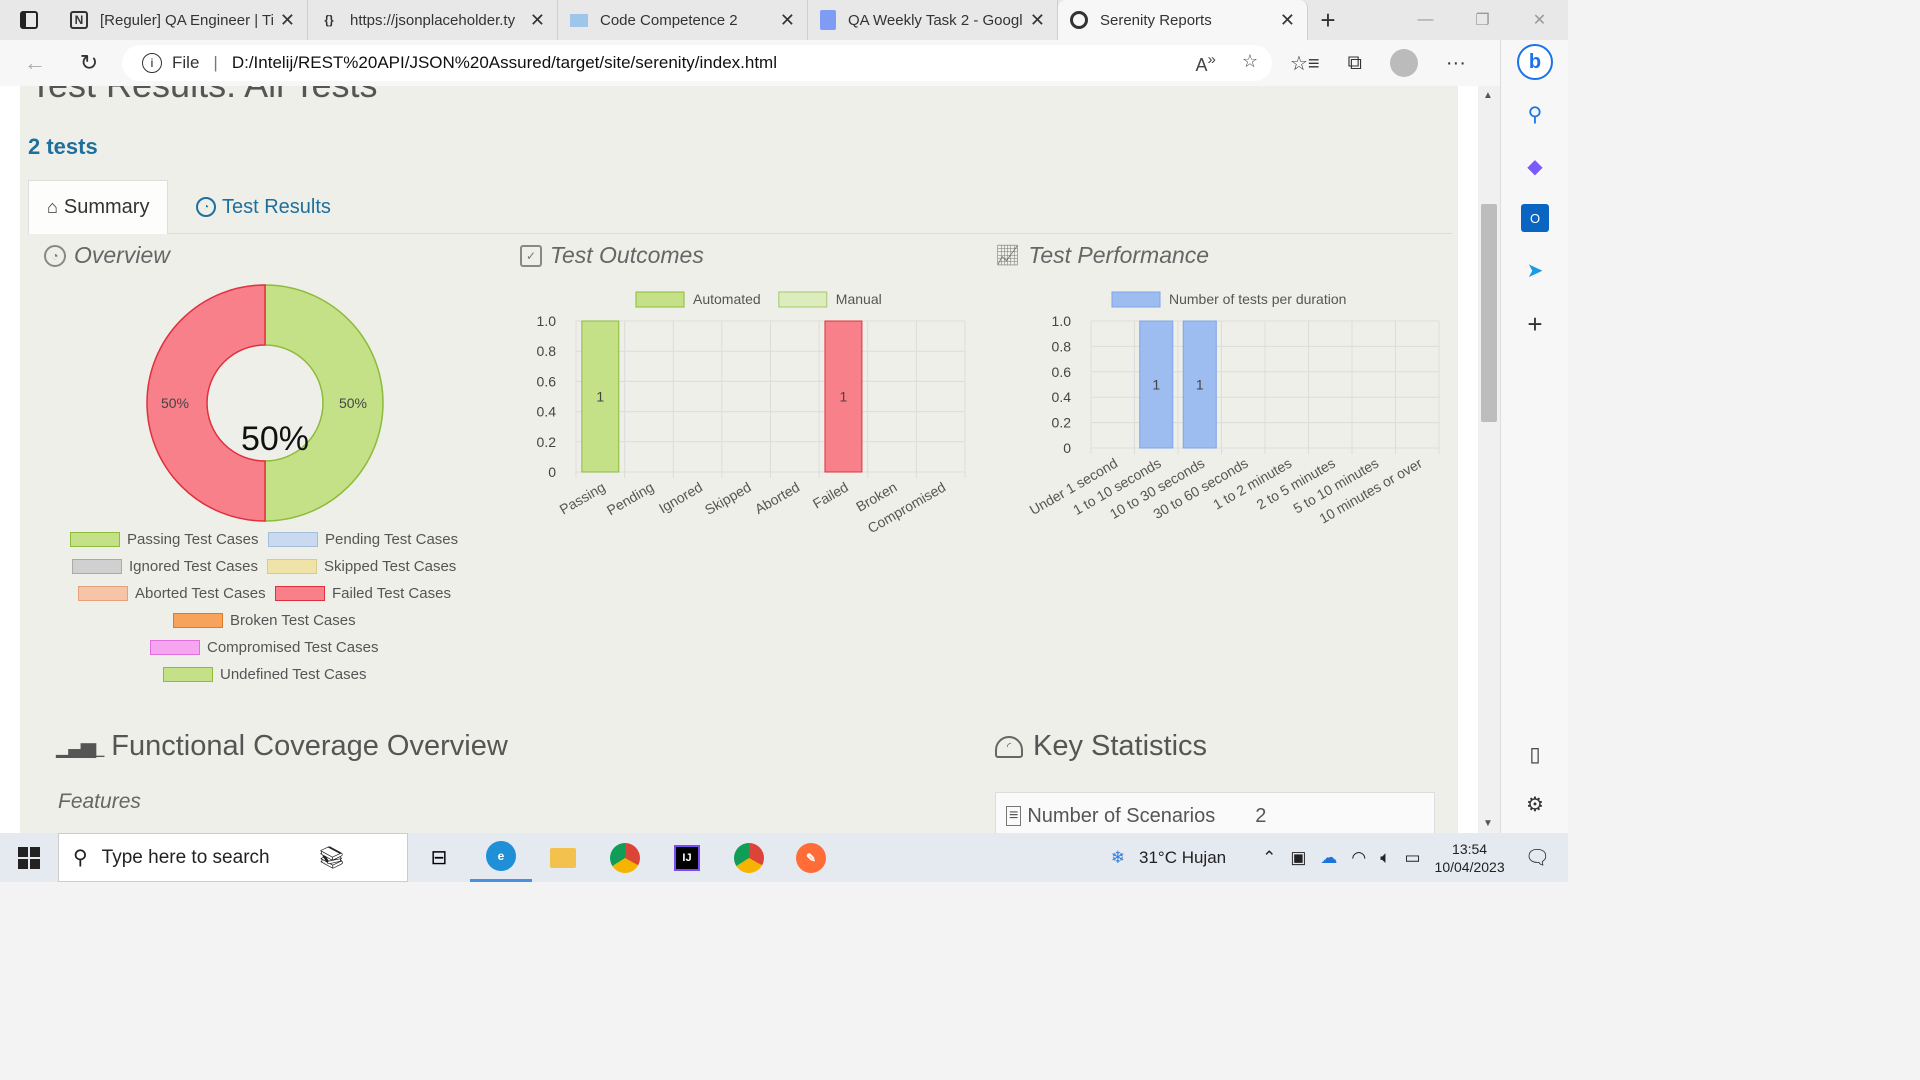 This screenshot has height=1080, width=1920. What do you see at coordinates (1062, 321) in the screenshot?
I see `y-tick-label: 1.0` at bounding box center [1062, 321].